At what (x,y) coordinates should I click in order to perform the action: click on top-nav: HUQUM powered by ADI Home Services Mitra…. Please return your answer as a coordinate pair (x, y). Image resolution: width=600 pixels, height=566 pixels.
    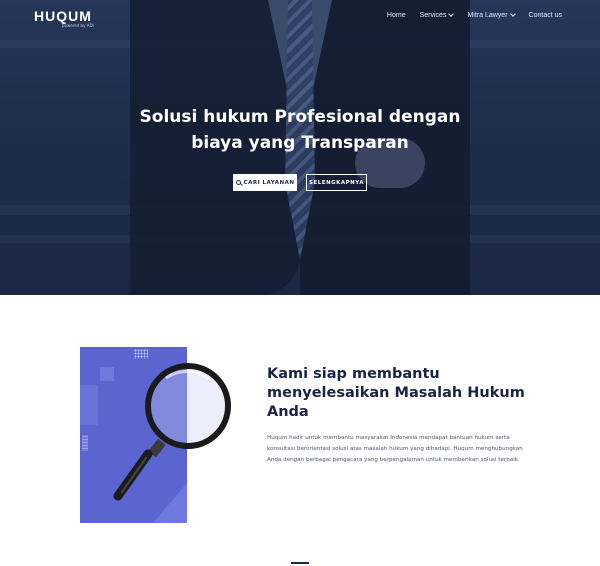
    Looking at the image, I should click on (300, 17).